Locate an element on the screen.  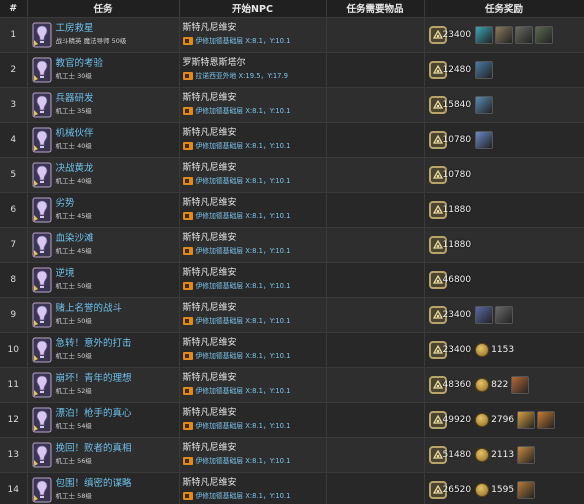
quest-name-link: 包围！缜密的谋略 is located at coordinates (94, 484).